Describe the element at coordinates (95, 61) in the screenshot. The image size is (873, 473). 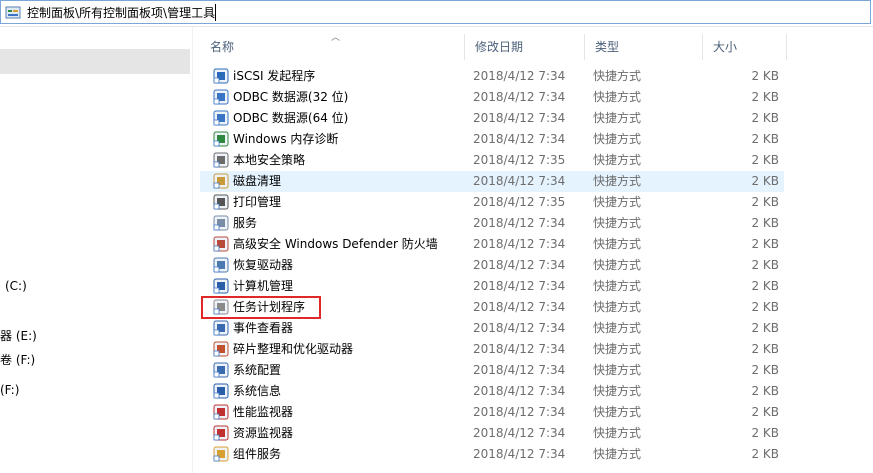
I see `nav-selected-item` at that location.